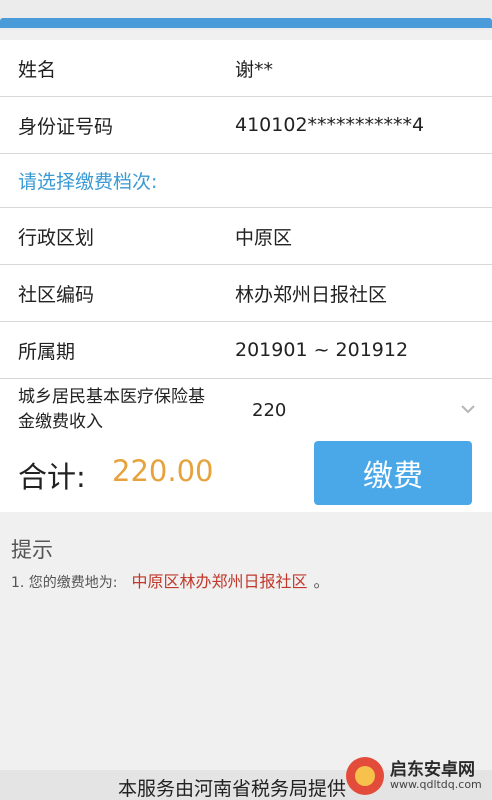 The image size is (492, 800). Describe the element at coordinates (52, 477) in the screenshot. I see `total-label: 合计:` at that location.